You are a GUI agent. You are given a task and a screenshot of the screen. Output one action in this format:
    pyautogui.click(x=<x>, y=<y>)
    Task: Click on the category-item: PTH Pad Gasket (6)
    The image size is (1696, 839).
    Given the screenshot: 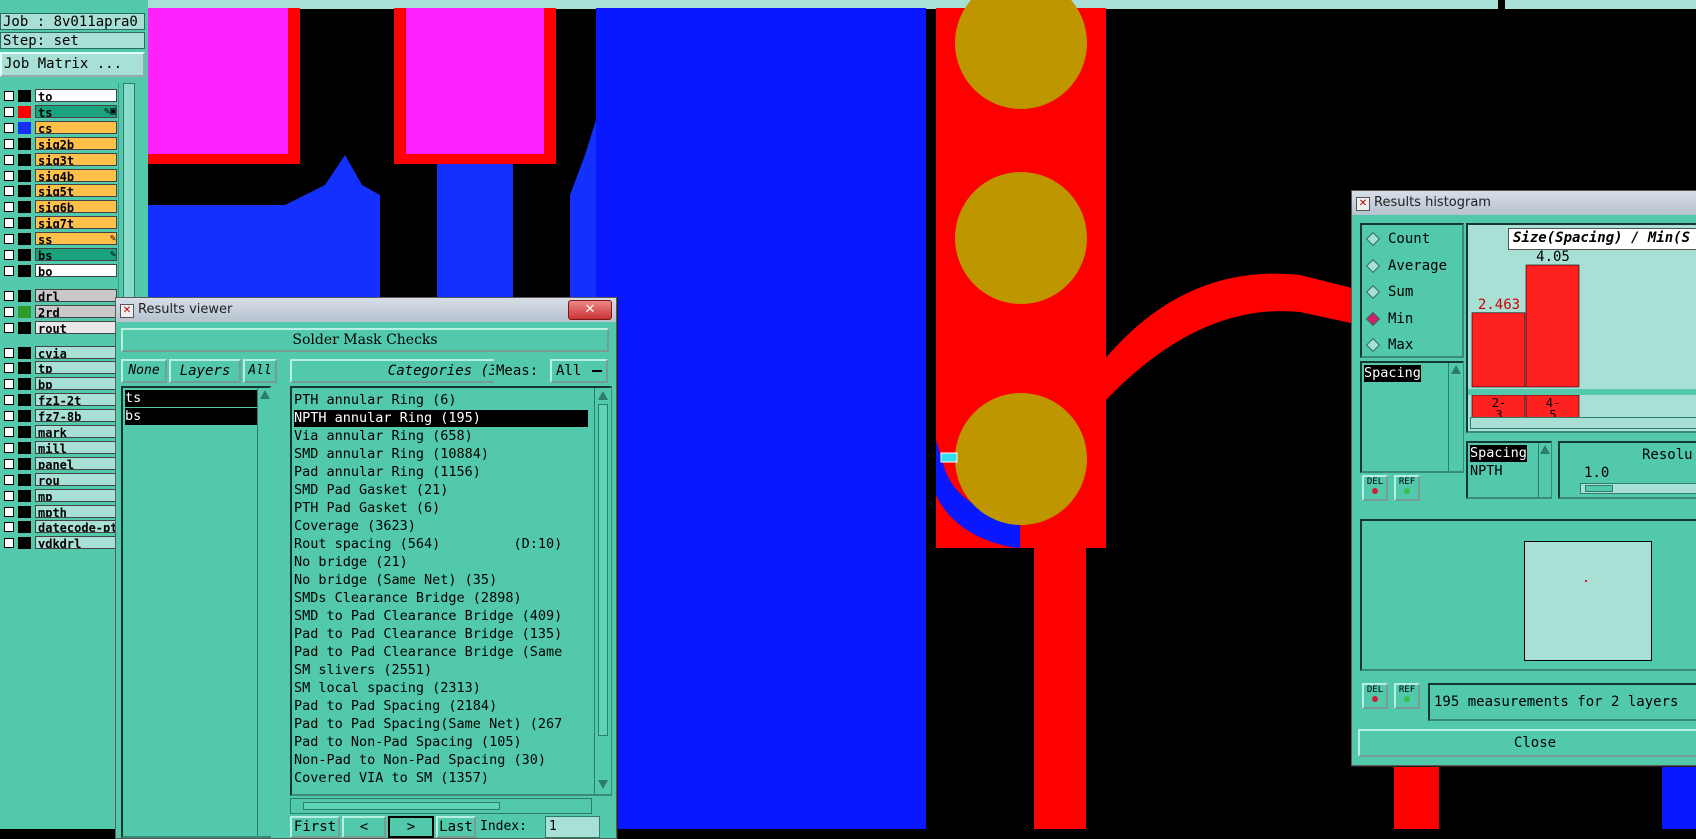 What is the action you would take?
    pyautogui.click(x=441, y=508)
    